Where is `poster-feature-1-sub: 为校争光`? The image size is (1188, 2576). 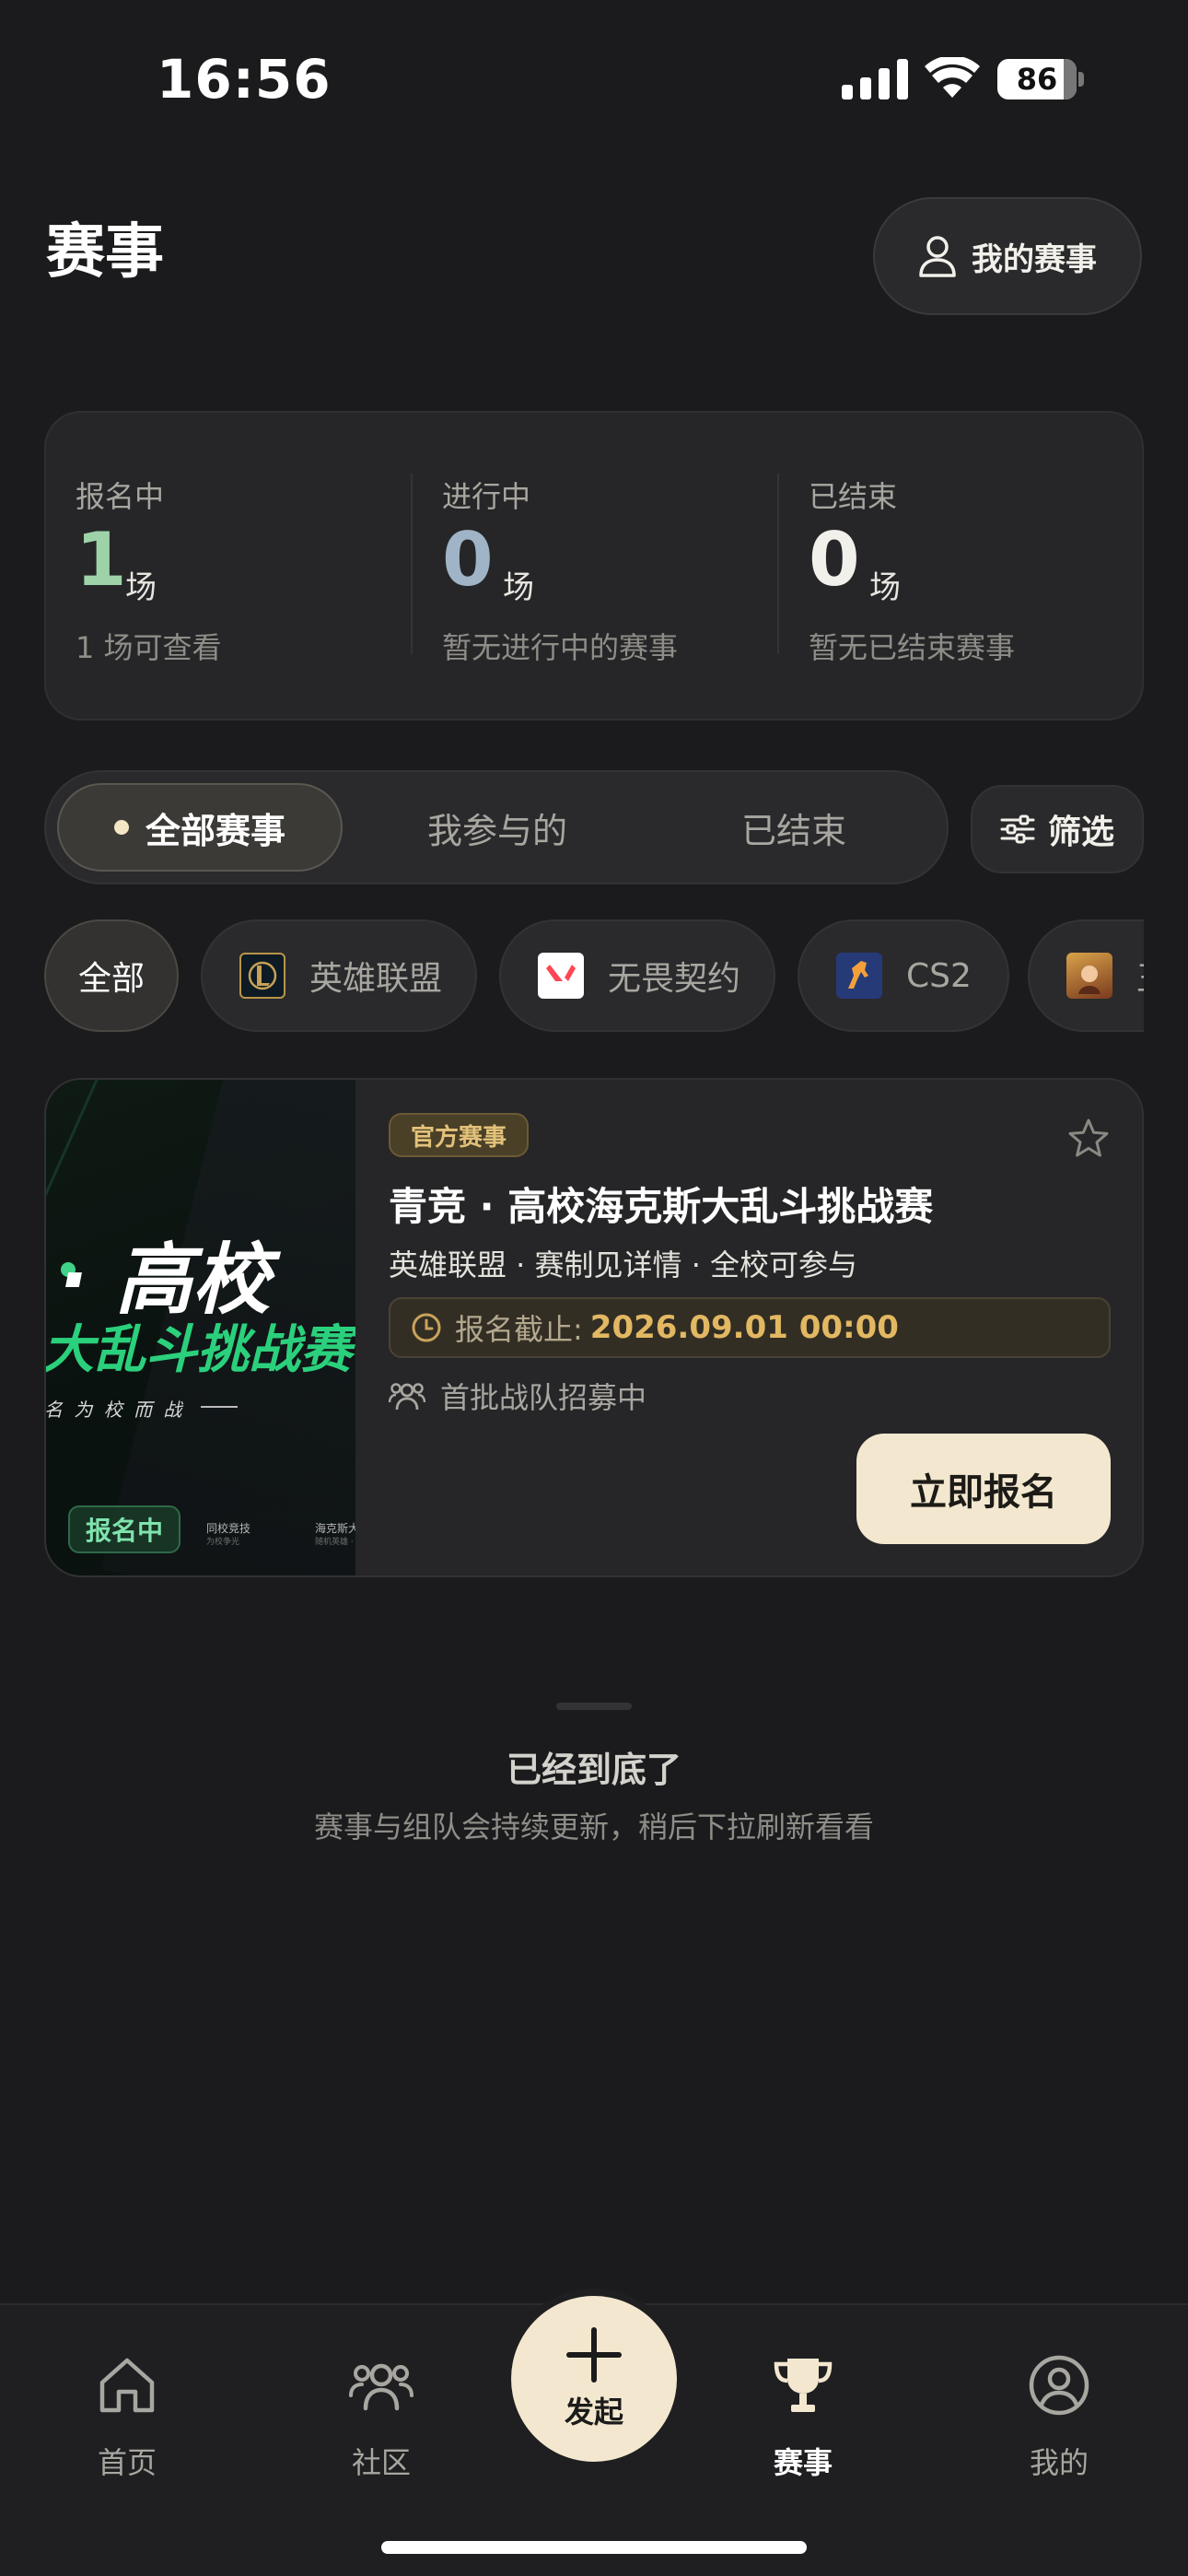
poster-feature-1-sub: 为校争光 is located at coordinates (223, 1542).